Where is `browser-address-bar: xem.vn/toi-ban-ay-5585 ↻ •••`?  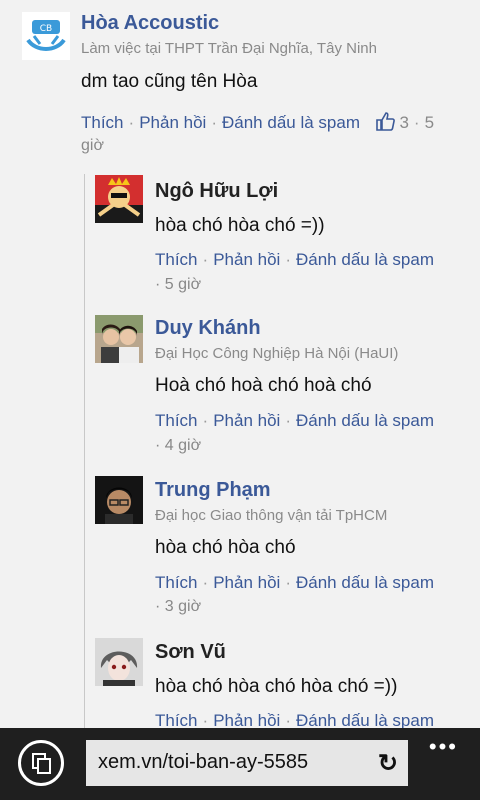 browser-address-bar: xem.vn/toi-ban-ay-5585 ↻ ••• is located at coordinates (240, 764).